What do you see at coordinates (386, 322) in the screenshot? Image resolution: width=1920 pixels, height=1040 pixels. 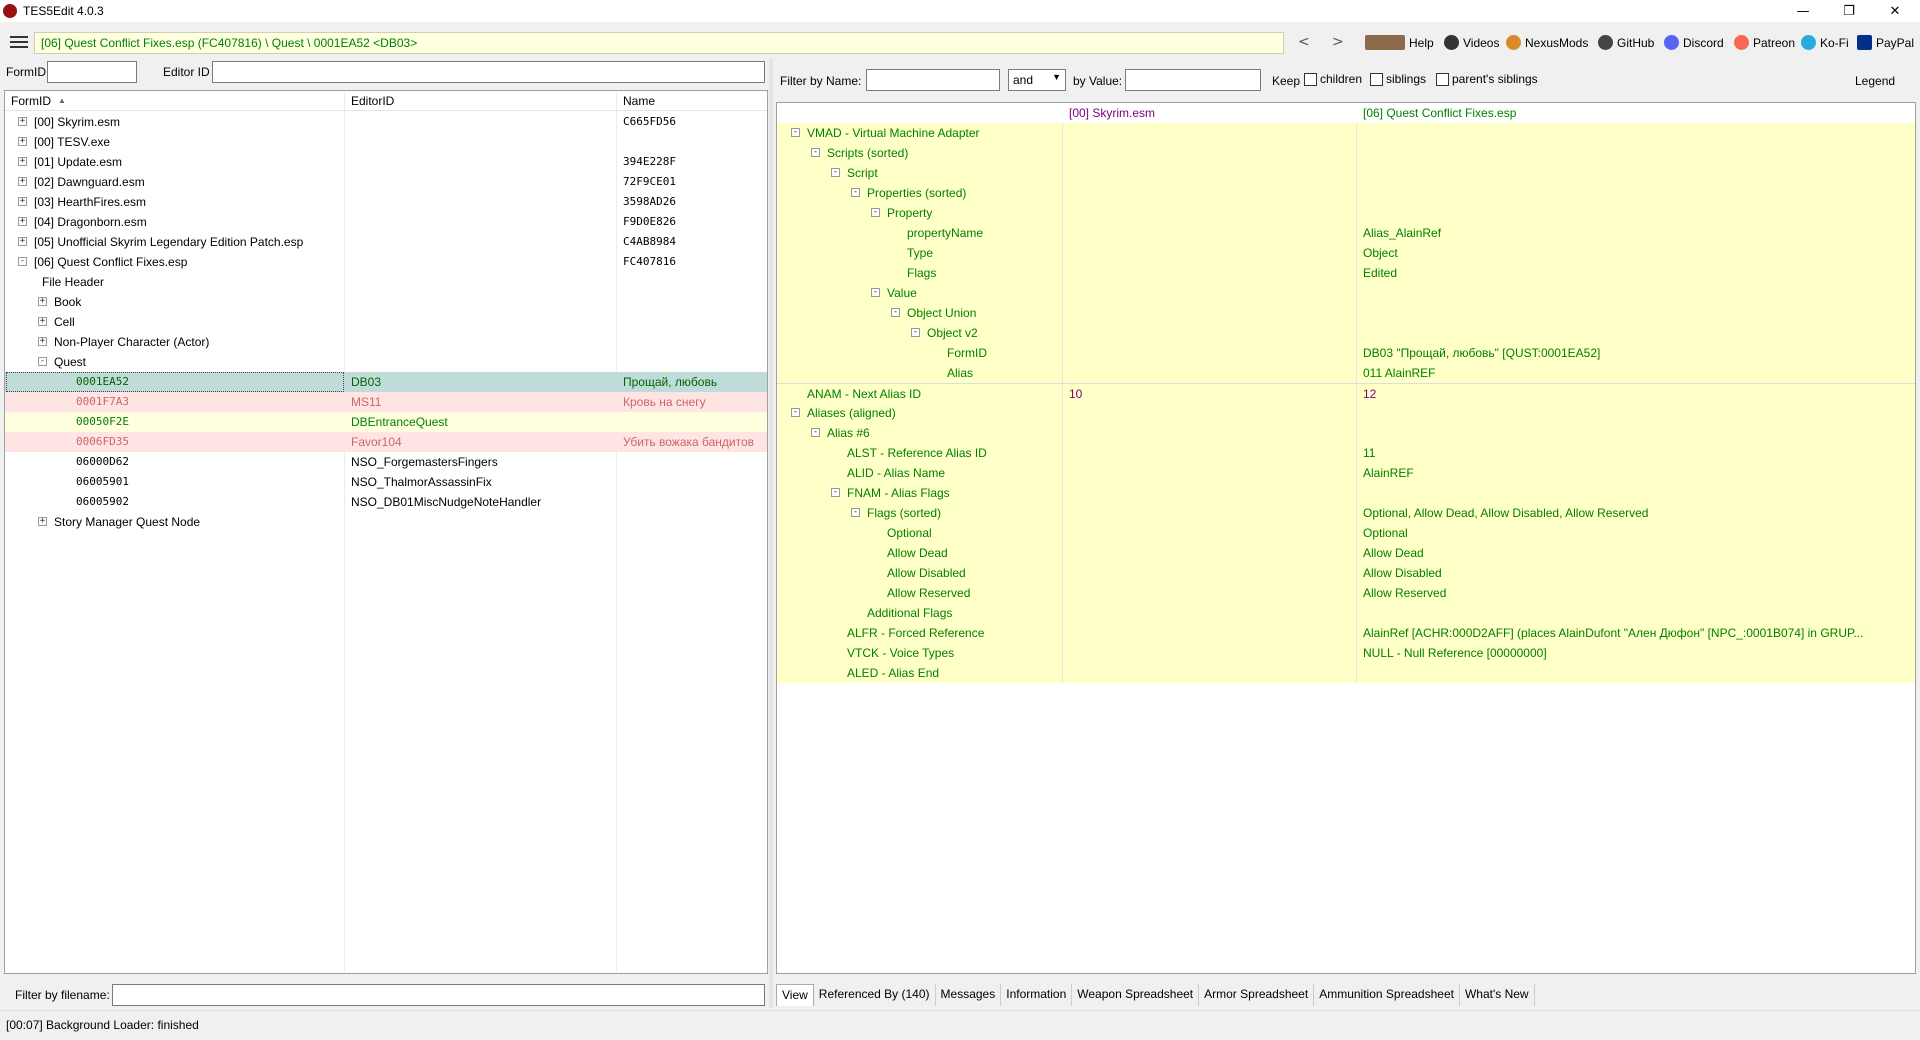 I see `tree-row: + Cell` at bounding box center [386, 322].